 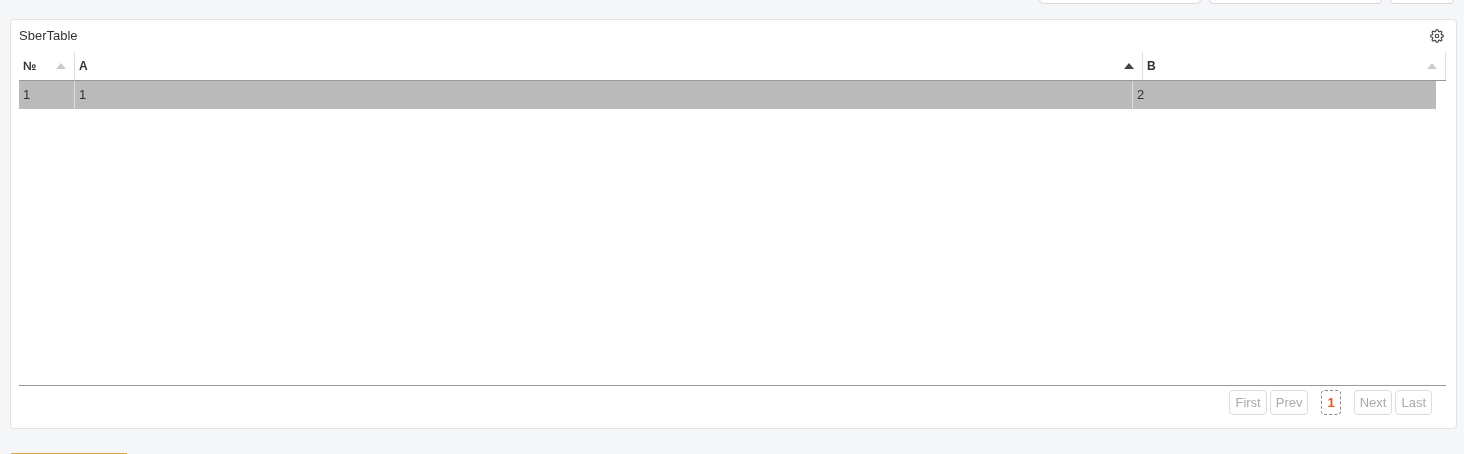 I want to click on table-row: 1 1 2, so click(x=727, y=95).